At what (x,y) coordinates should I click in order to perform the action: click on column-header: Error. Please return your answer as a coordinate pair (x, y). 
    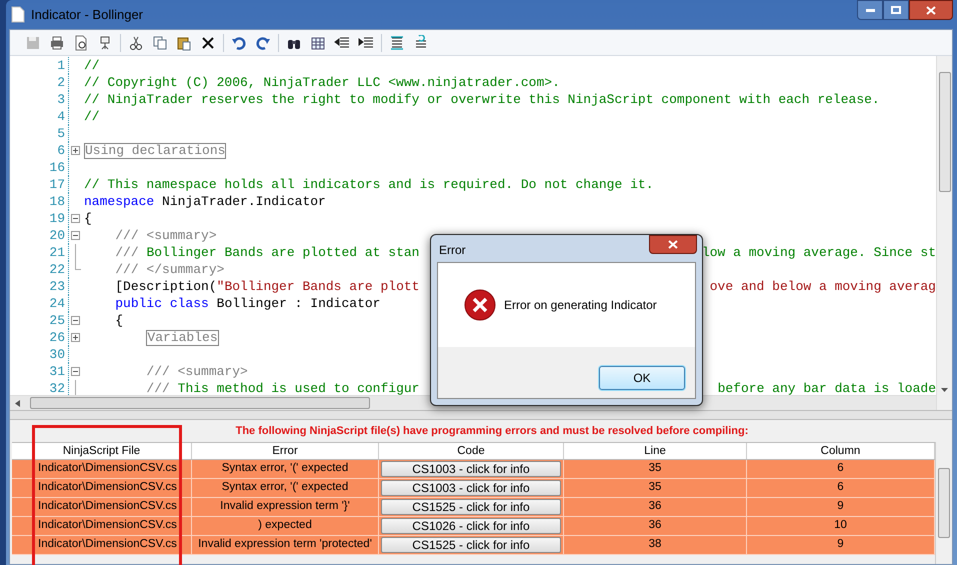
    Looking at the image, I should click on (285, 451).